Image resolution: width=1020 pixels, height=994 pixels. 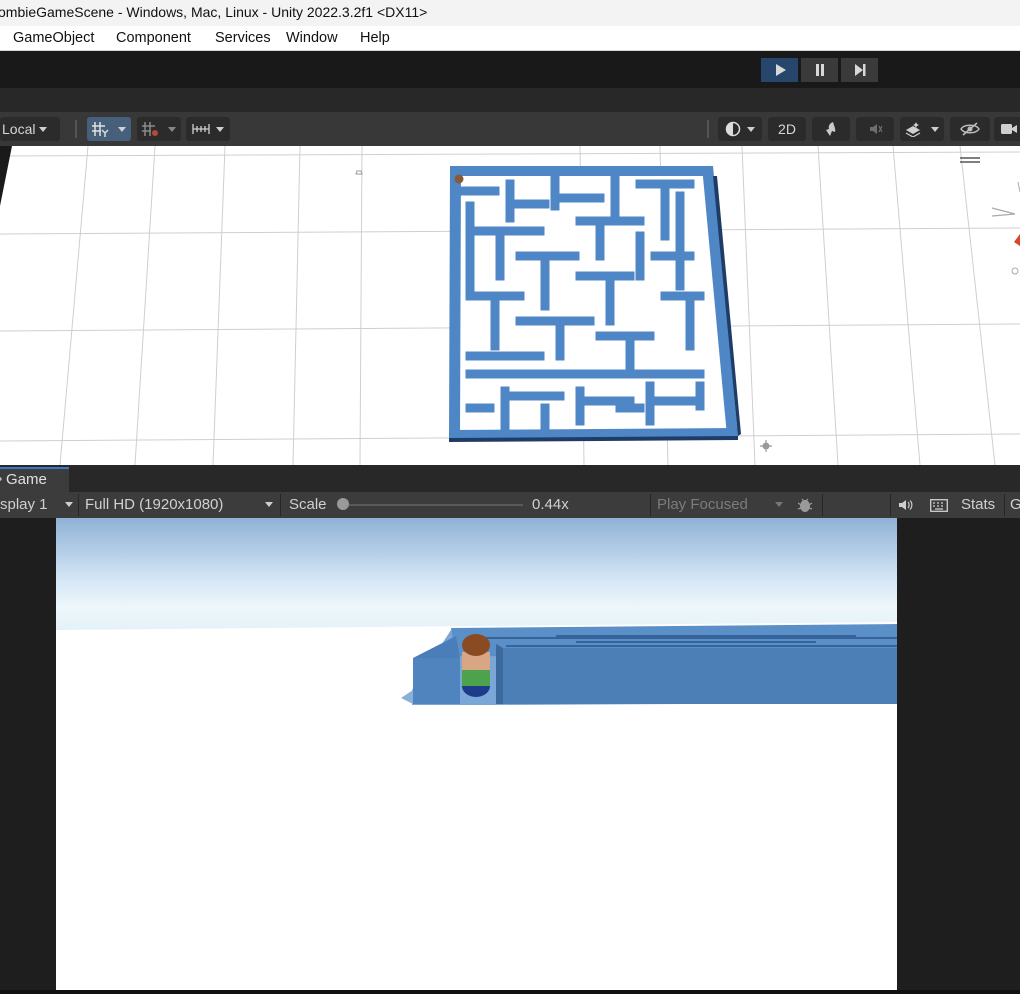 I want to click on effects-toggle-button, so click(x=913, y=129).